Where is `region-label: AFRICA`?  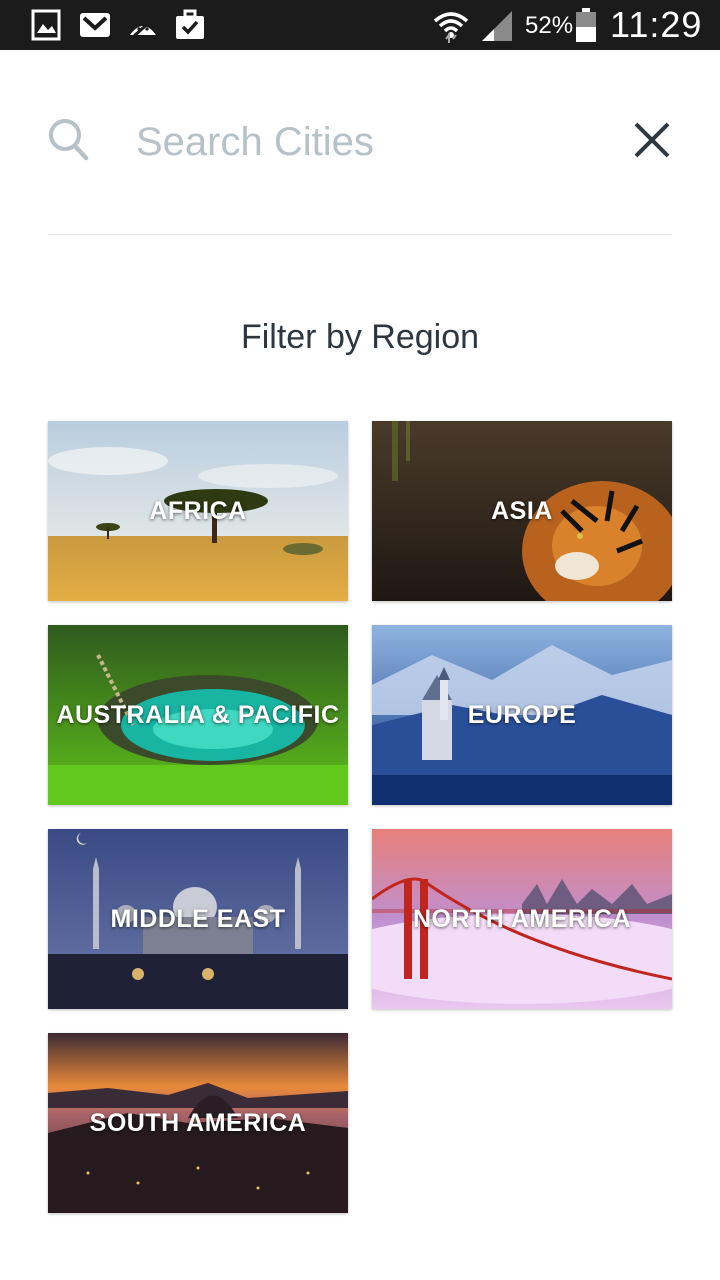
region-label: AFRICA is located at coordinates (198, 510).